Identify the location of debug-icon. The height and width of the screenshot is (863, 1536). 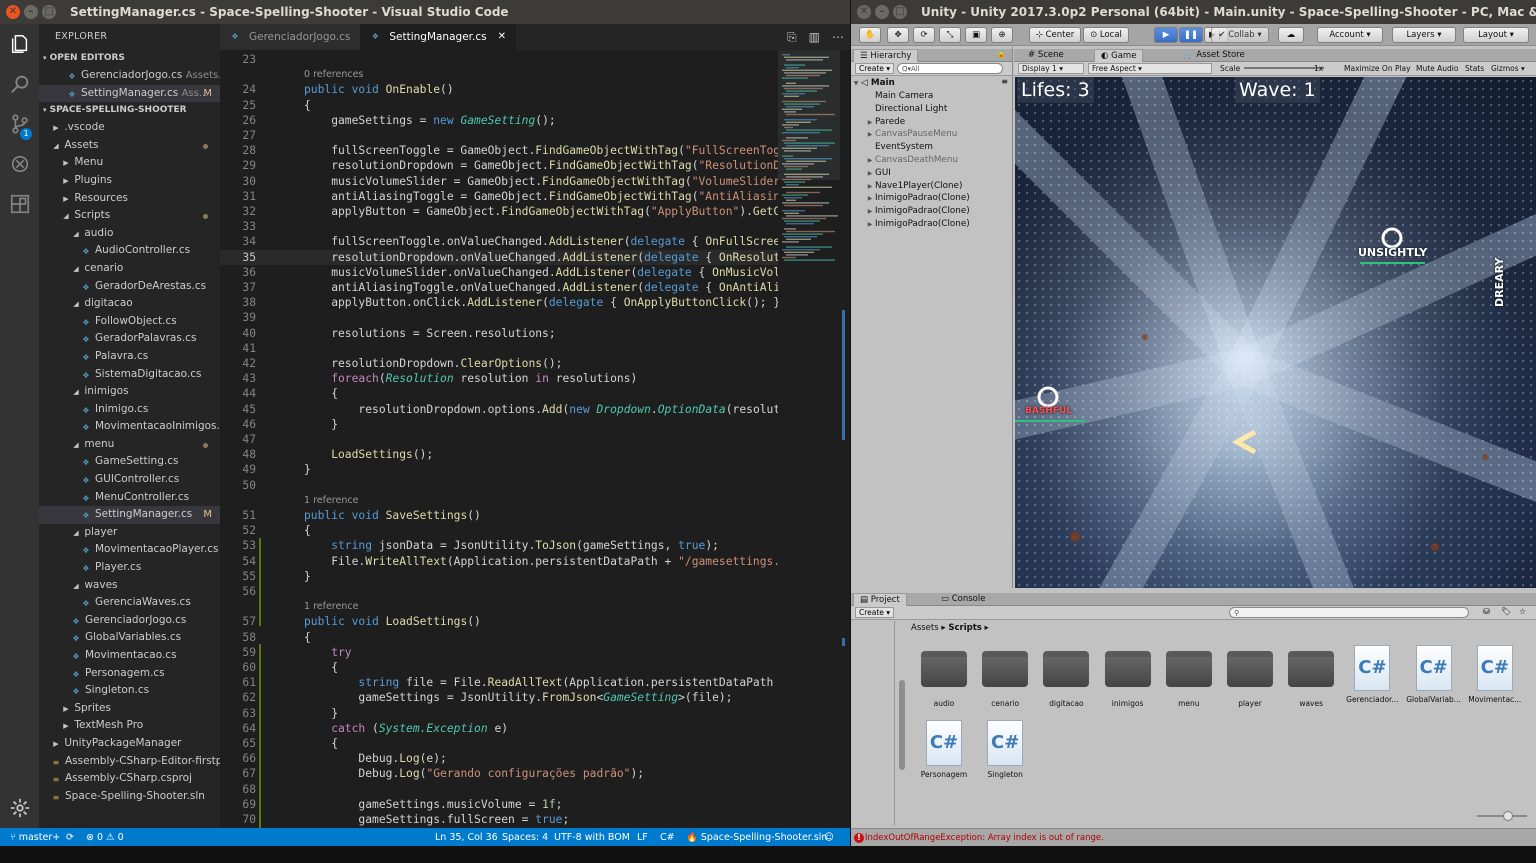
(19, 164).